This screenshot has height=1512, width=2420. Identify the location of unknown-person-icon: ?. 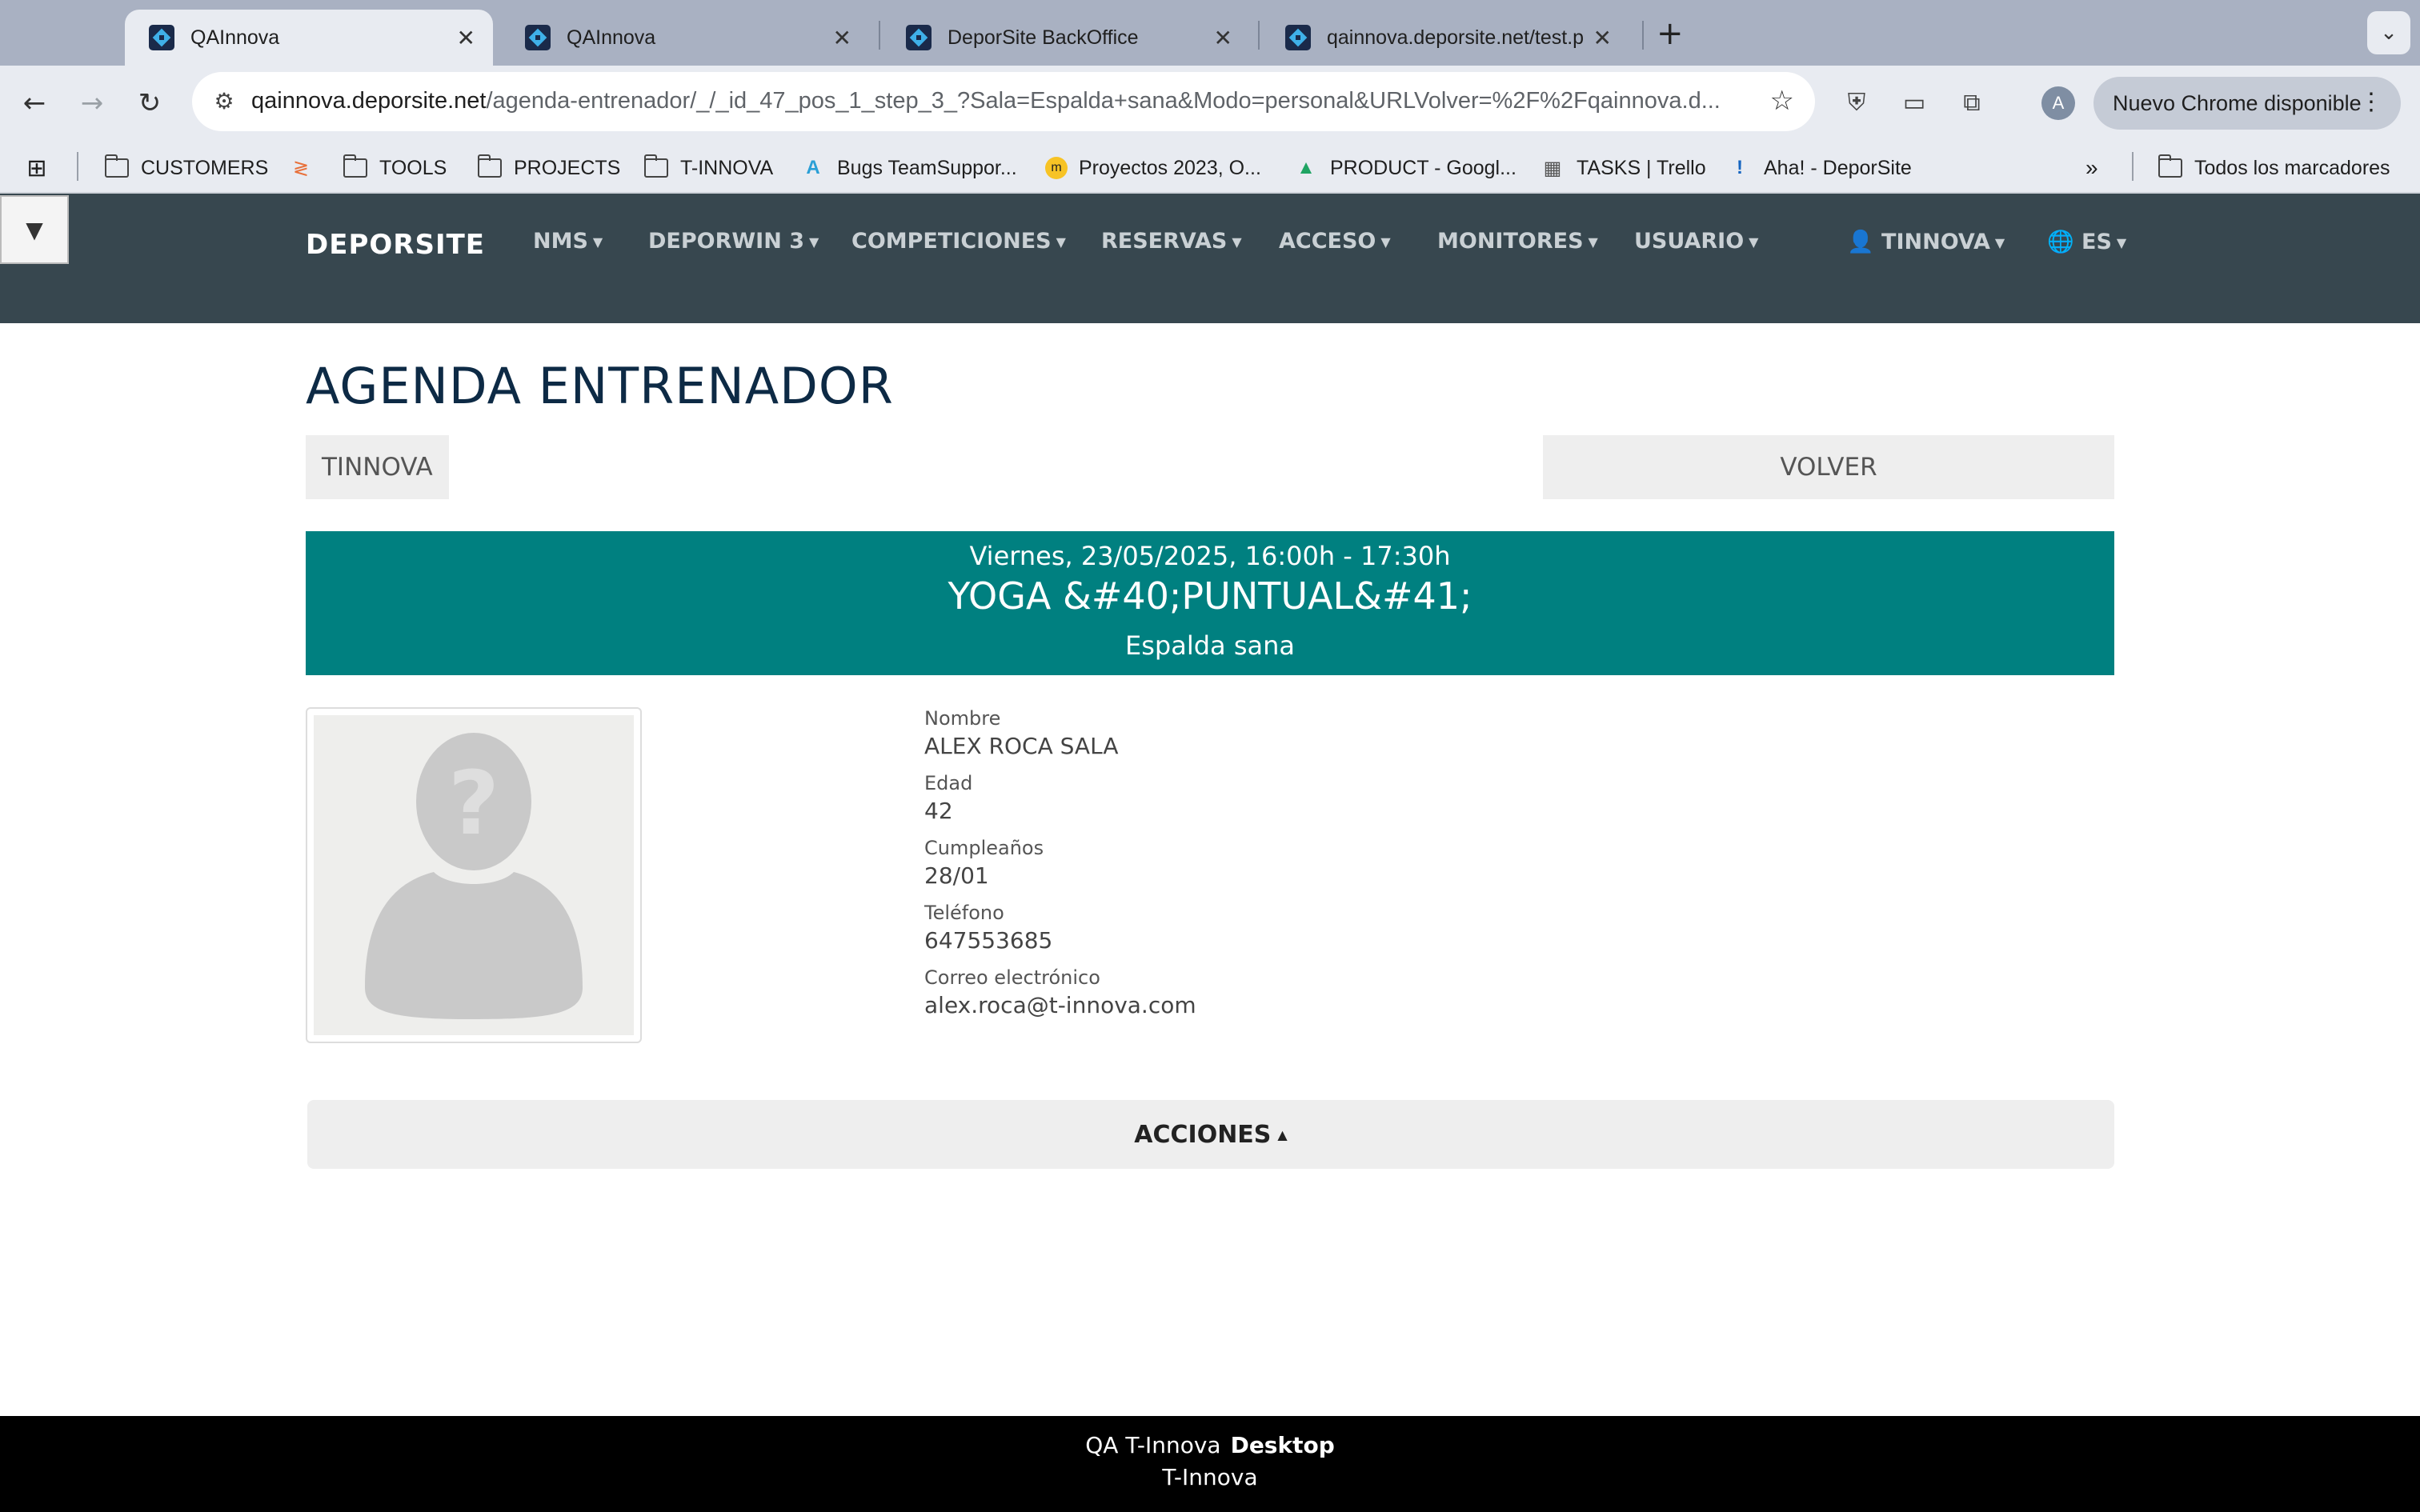
(474, 876).